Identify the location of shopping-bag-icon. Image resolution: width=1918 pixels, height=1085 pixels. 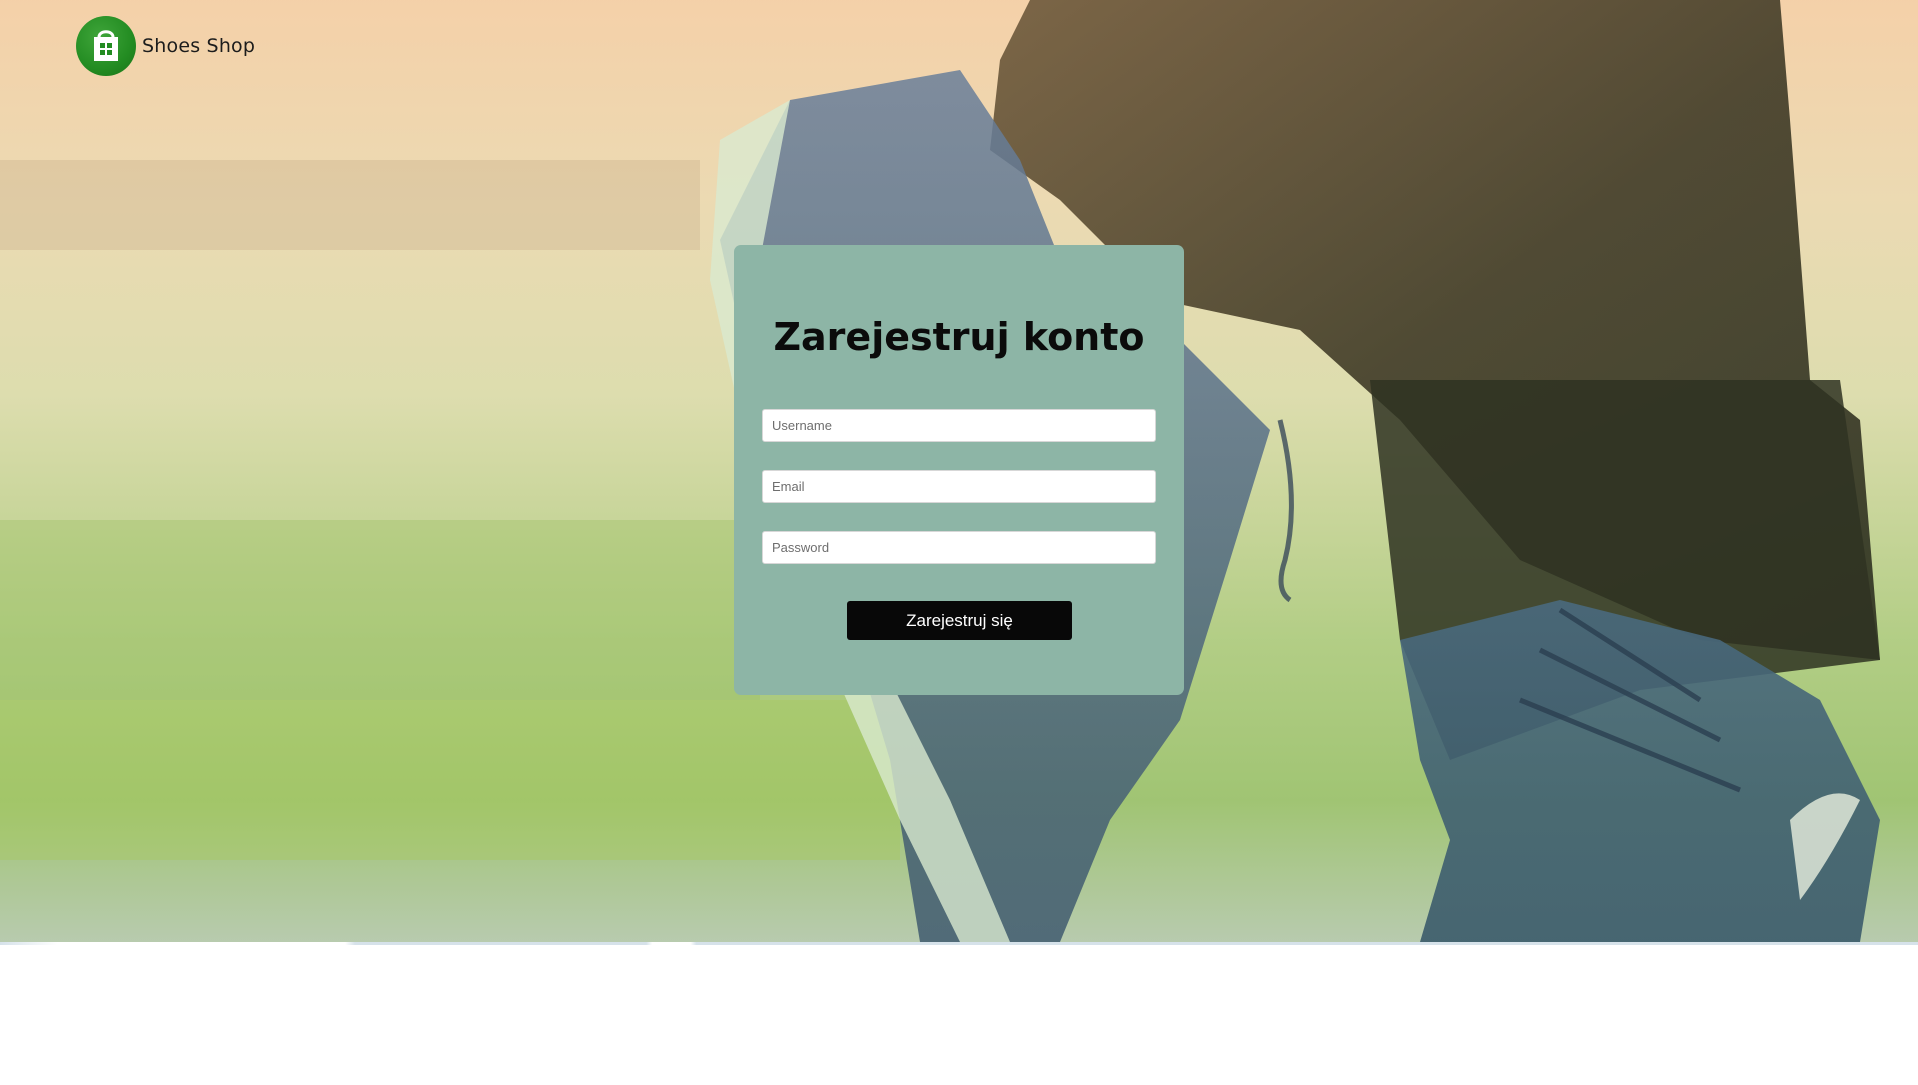
(106, 46).